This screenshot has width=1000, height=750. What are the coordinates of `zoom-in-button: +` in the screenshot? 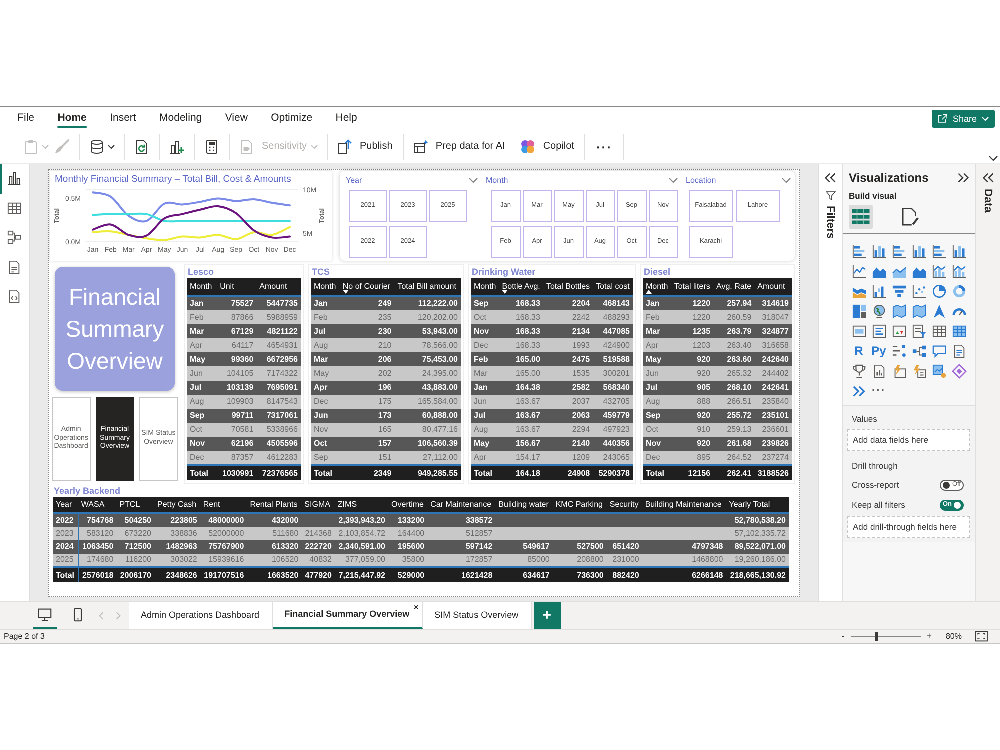 It's located at (929, 636).